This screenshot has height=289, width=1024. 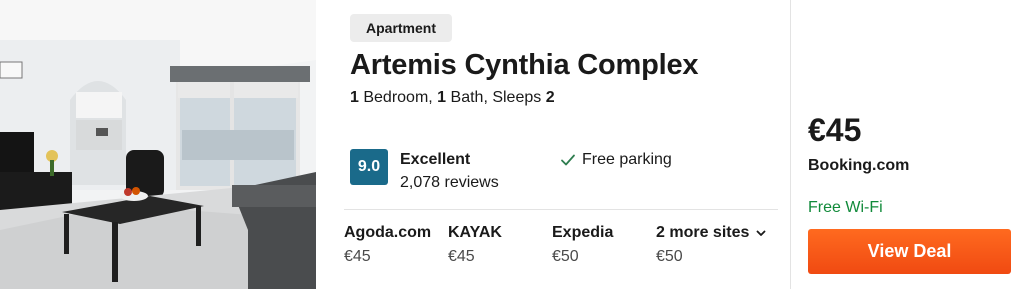 I want to click on bedrooms-count: 1, so click(x=354, y=97).